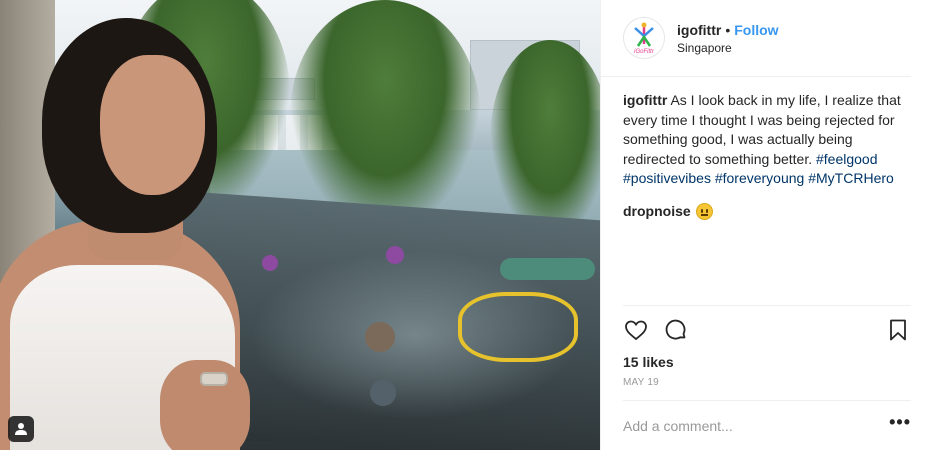 The width and height of the screenshot is (935, 450). I want to click on person-tag-icon, so click(21, 429).